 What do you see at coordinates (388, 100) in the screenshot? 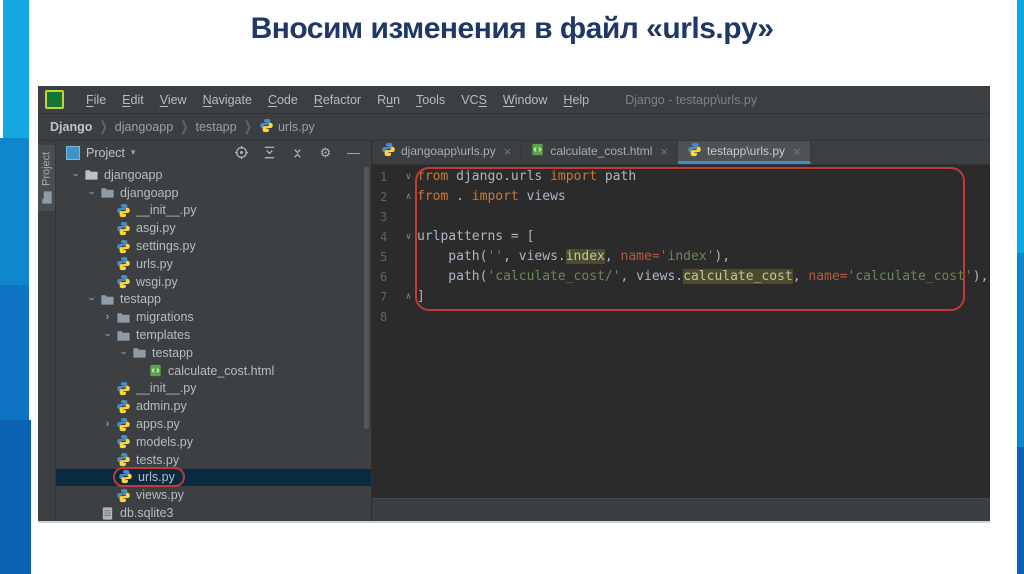
I see `menu-run: Run` at bounding box center [388, 100].